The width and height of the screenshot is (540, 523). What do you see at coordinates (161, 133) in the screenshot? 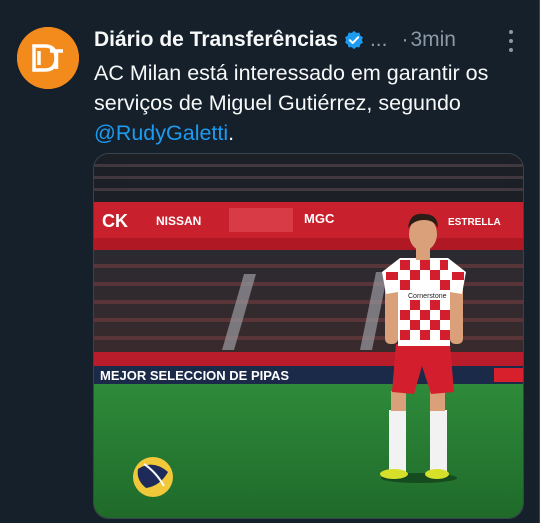
I see `mention-link: @RudyGaletti` at bounding box center [161, 133].